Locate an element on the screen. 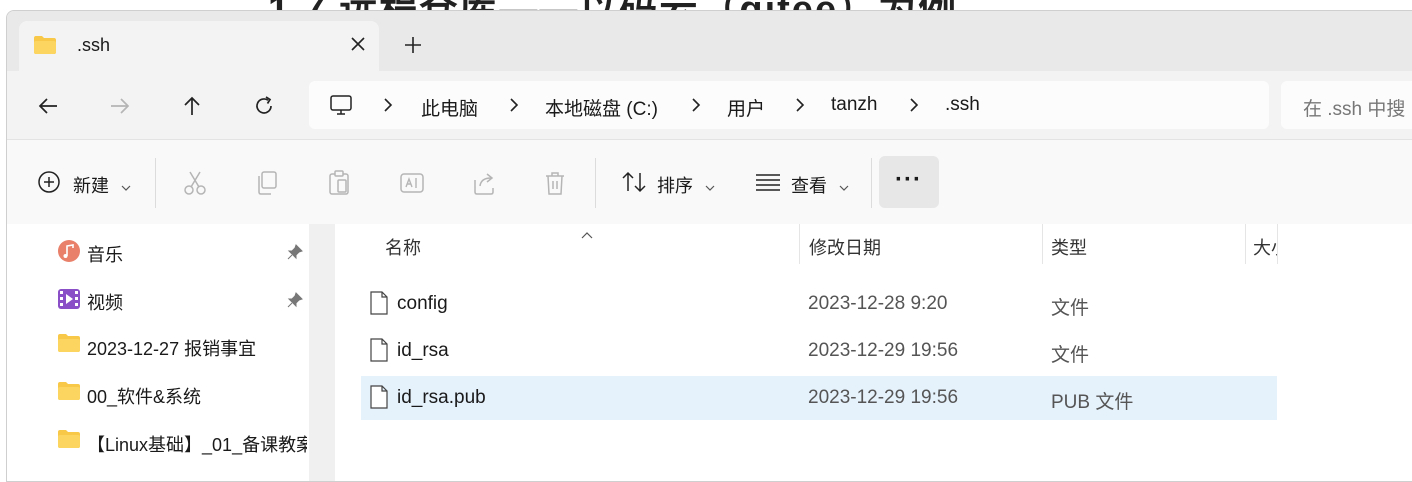 This screenshot has height=482, width=1412. nav-item-folder: 2023-12-27 报销事宜 is located at coordinates (182, 344).